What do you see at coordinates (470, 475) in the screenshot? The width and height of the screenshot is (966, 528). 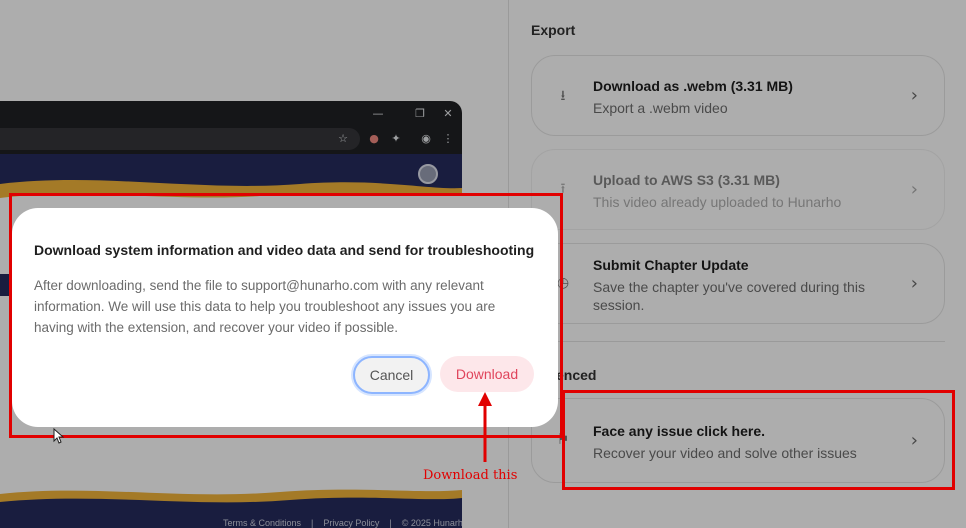 I see `annotation-caption: Download this` at bounding box center [470, 475].